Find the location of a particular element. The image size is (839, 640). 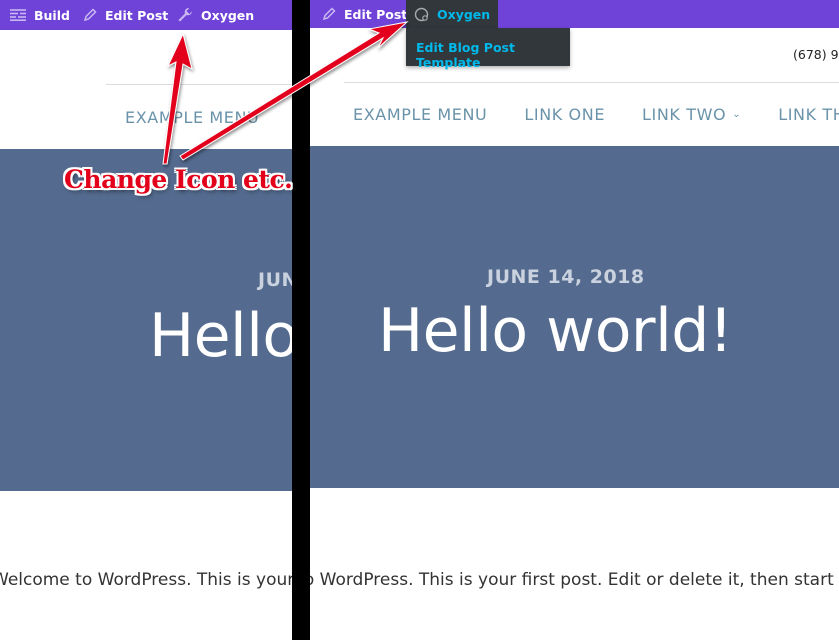

edit-blog-post-template-link: Edit Blog Post Template is located at coordinates (493, 55).